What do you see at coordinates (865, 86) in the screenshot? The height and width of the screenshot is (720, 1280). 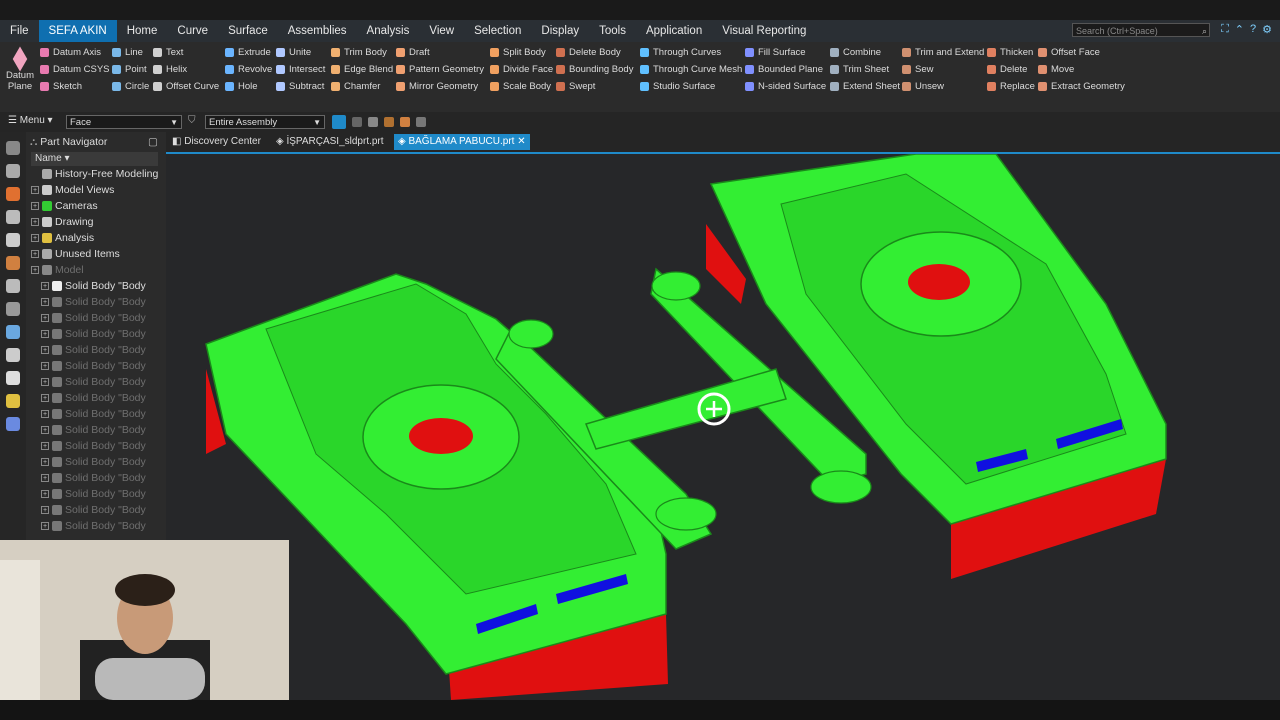 I see `extend-sheet-button: Extend Sheet` at bounding box center [865, 86].